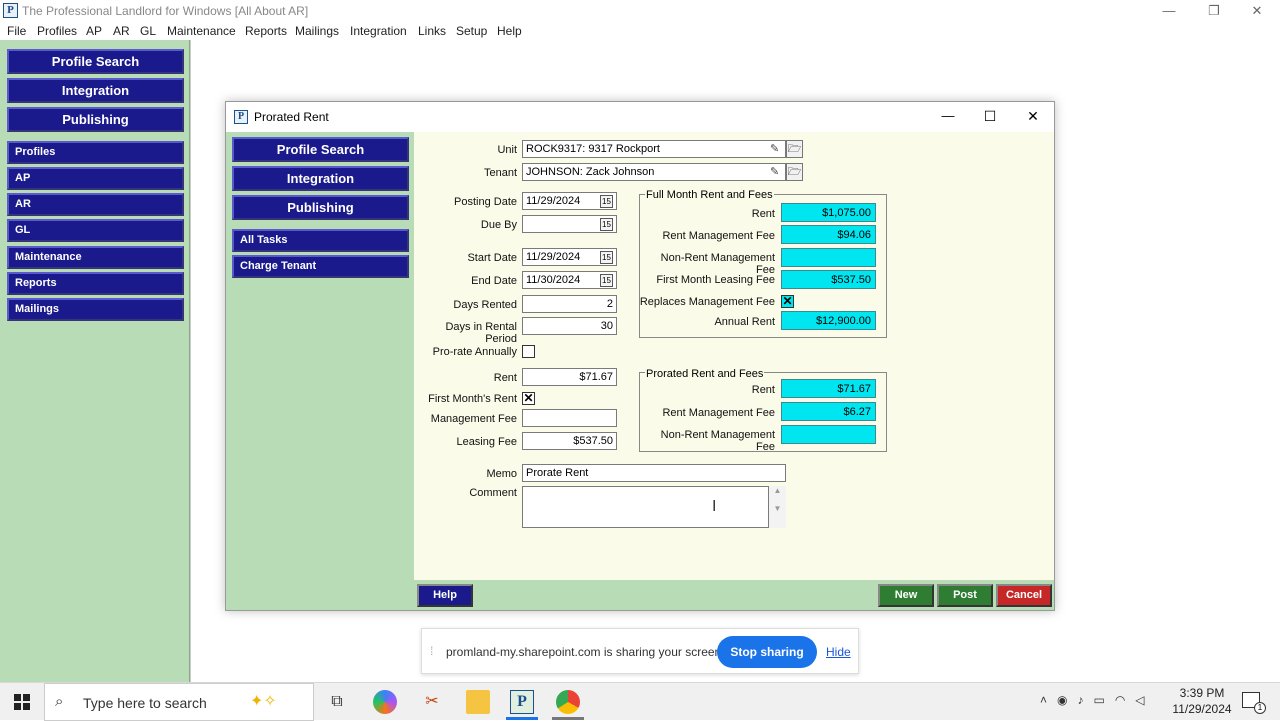  Describe the element at coordinates (838, 652) in the screenshot. I see `hide-link: Hide` at that location.